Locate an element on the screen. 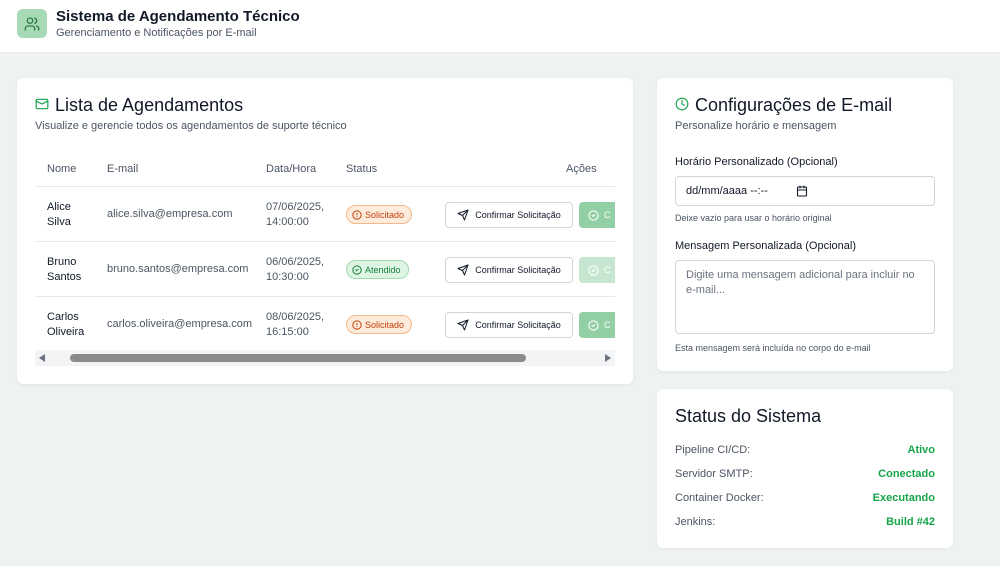  datetime-input: dd/mm/aaaa --:-- is located at coordinates (805, 191).